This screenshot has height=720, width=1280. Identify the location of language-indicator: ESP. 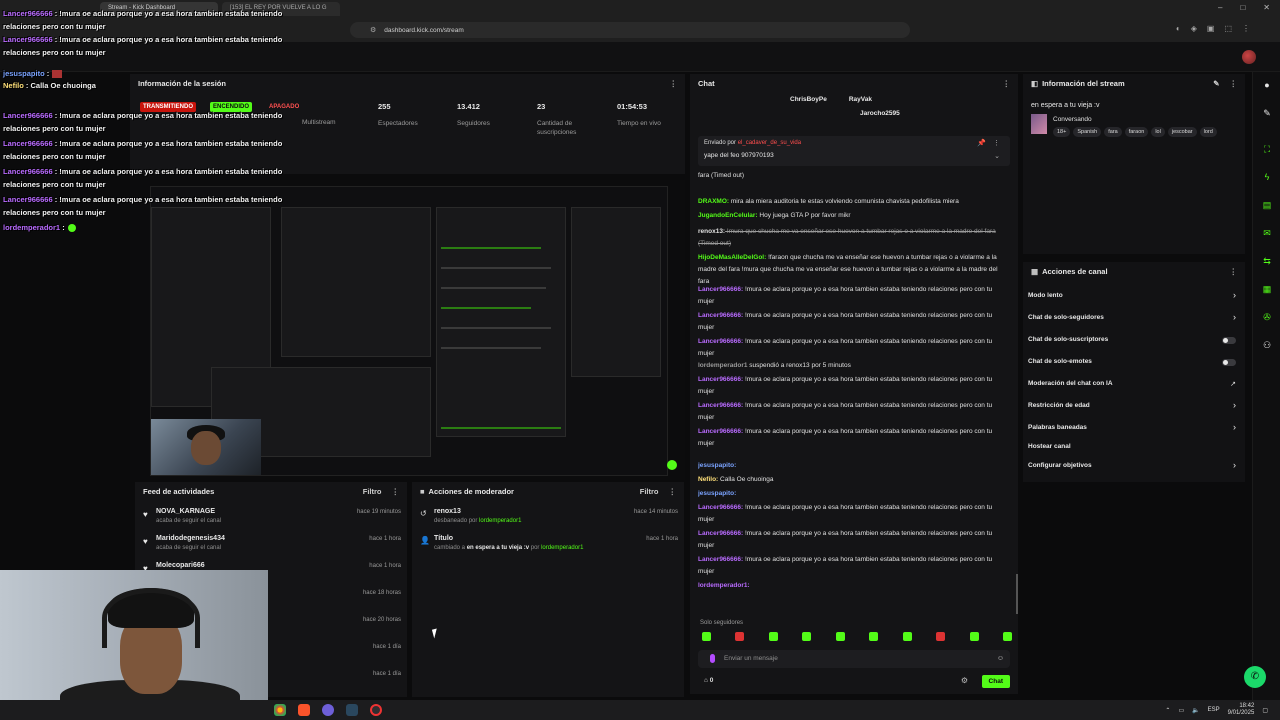
(1214, 710).